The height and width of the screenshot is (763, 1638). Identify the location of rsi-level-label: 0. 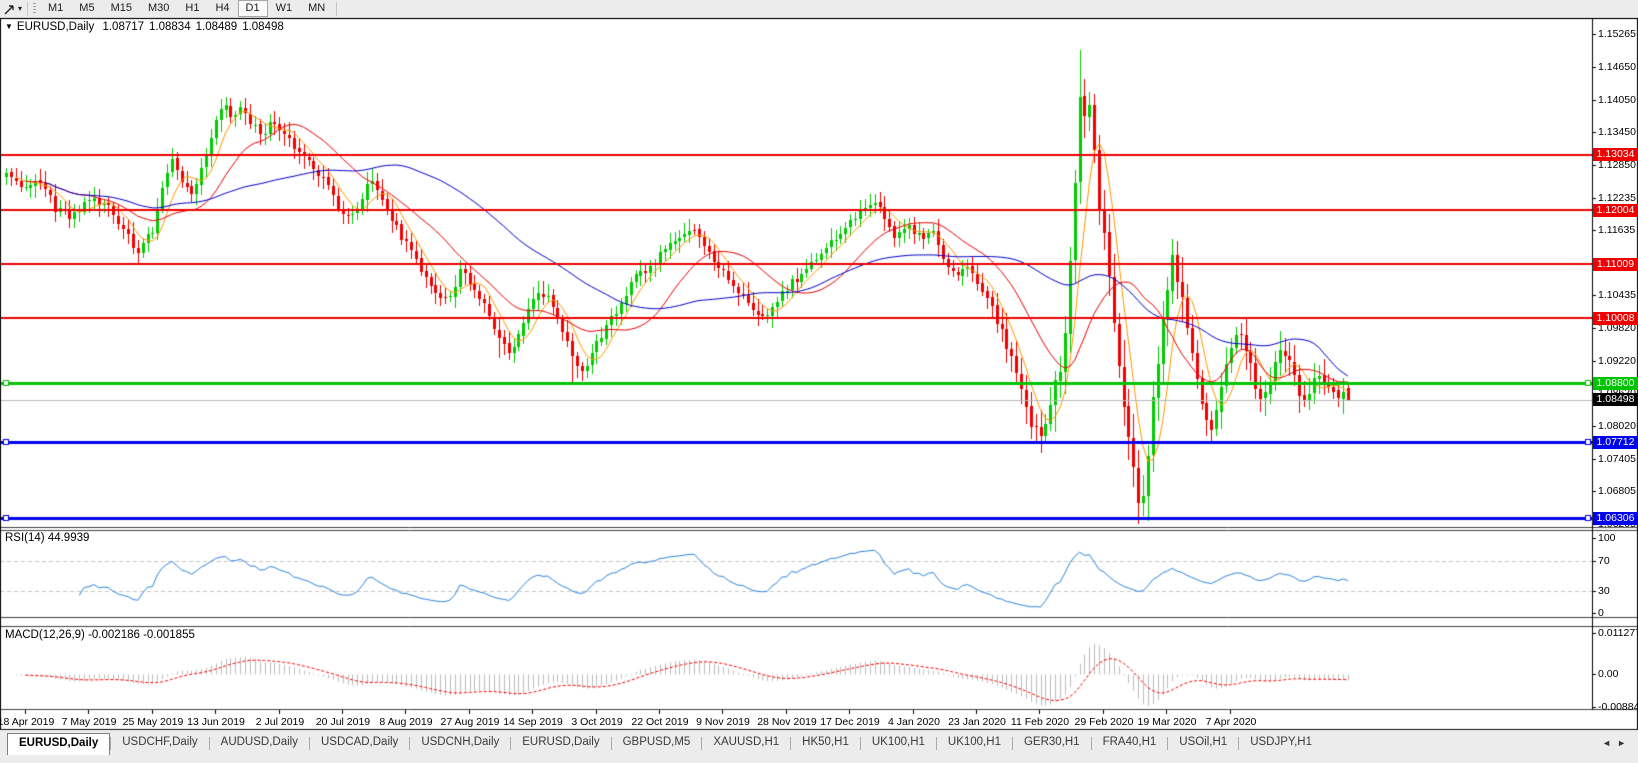
(1601, 613).